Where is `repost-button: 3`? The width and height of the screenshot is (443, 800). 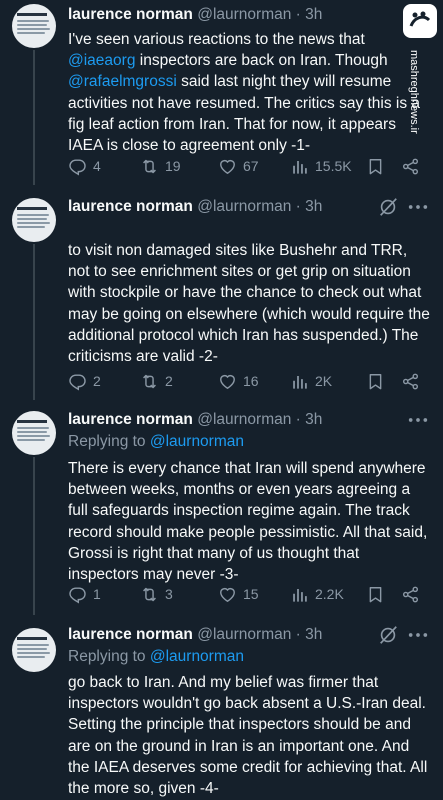 repost-button: 3 is located at coordinates (156, 594).